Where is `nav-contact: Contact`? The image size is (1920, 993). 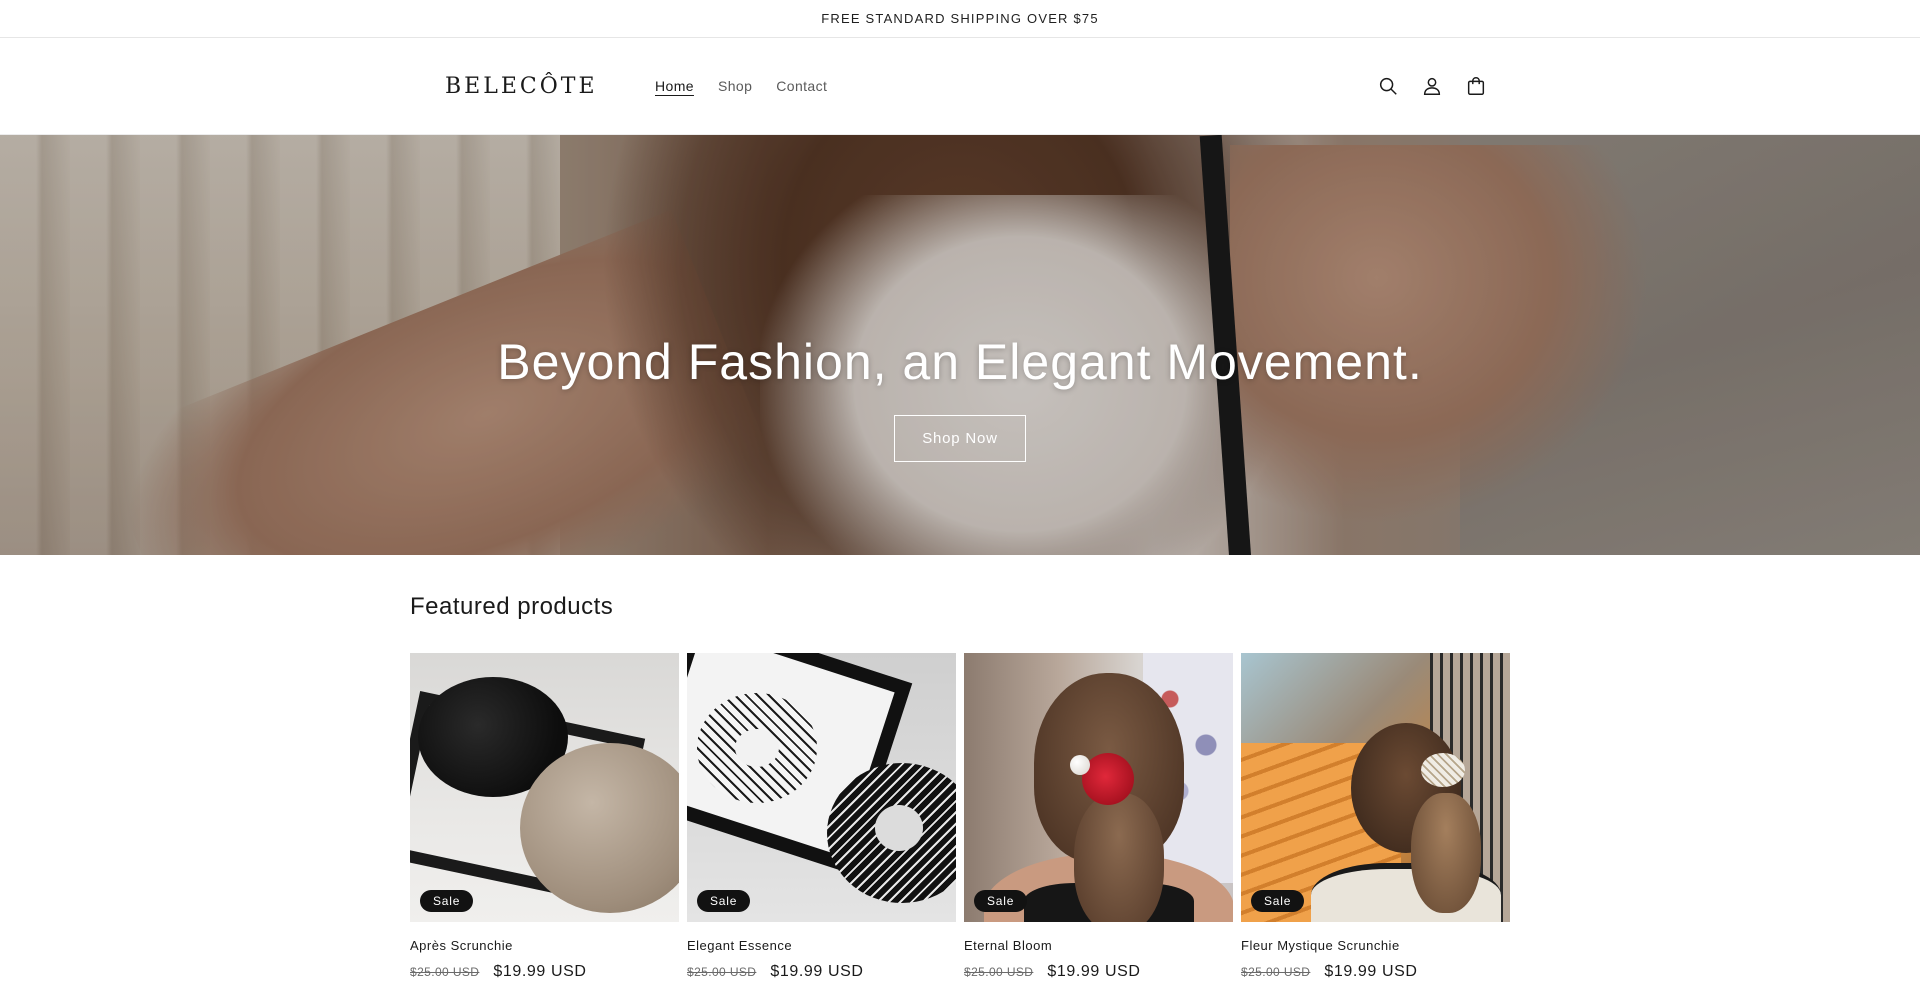
nav-contact: Contact is located at coordinates (801, 86).